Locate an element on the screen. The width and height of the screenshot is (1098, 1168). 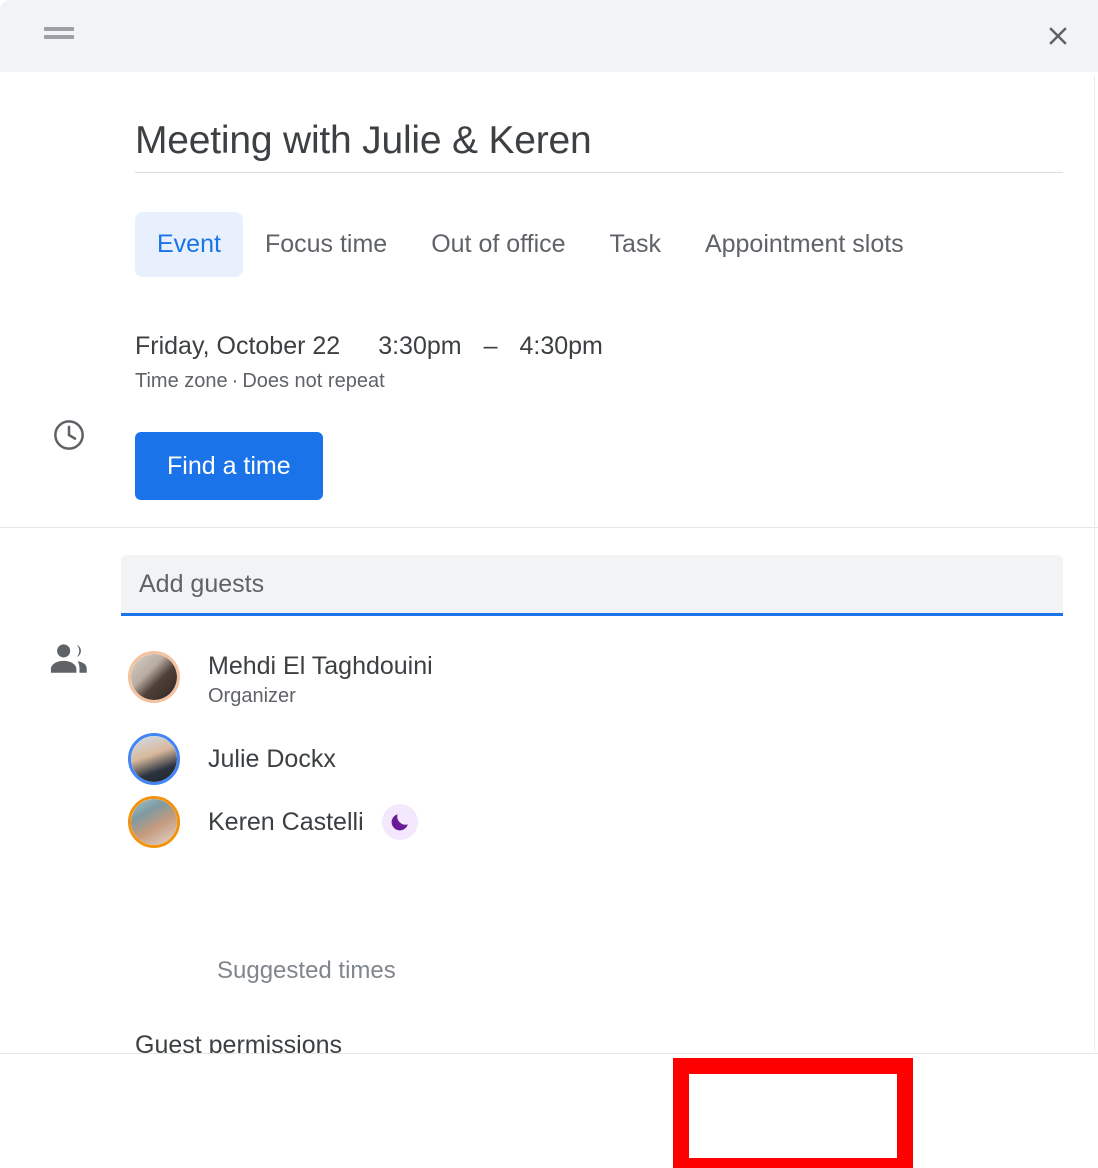
guest-info: Keren Castelli is located at coordinates (313, 821).